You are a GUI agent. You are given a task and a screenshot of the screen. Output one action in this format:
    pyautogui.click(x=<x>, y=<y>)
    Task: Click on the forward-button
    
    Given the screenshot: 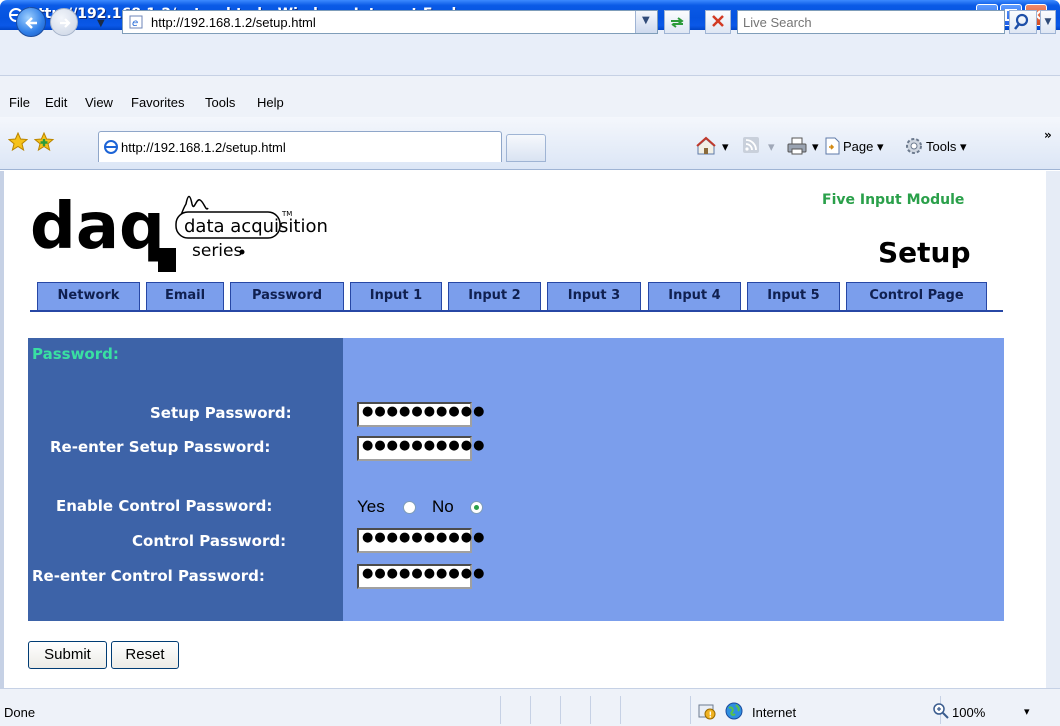 What is the action you would take?
    pyautogui.click(x=64, y=22)
    